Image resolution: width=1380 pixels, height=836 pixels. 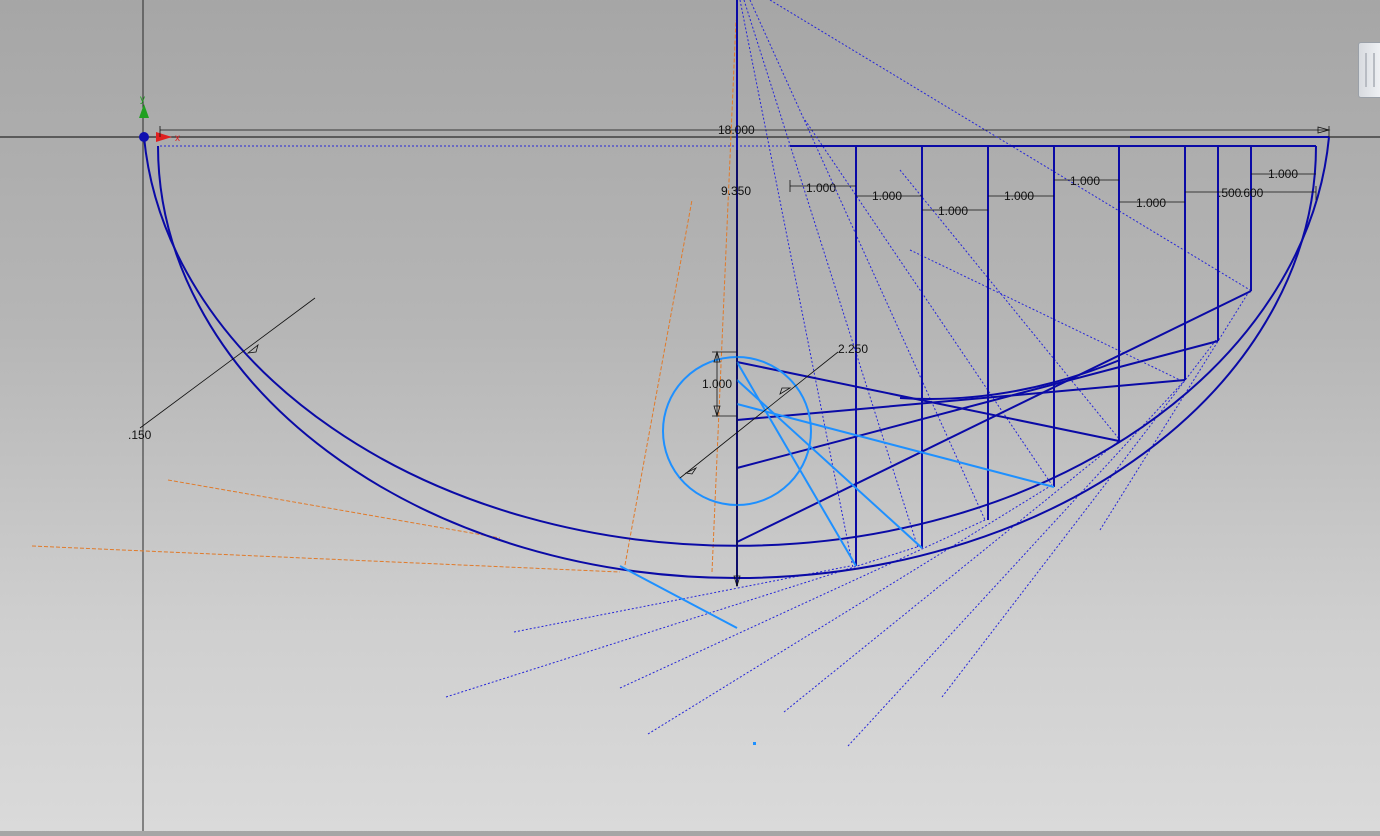 What do you see at coordinates (1230, 193) in the screenshot?
I see `spacing-dimension-7: .500` at bounding box center [1230, 193].